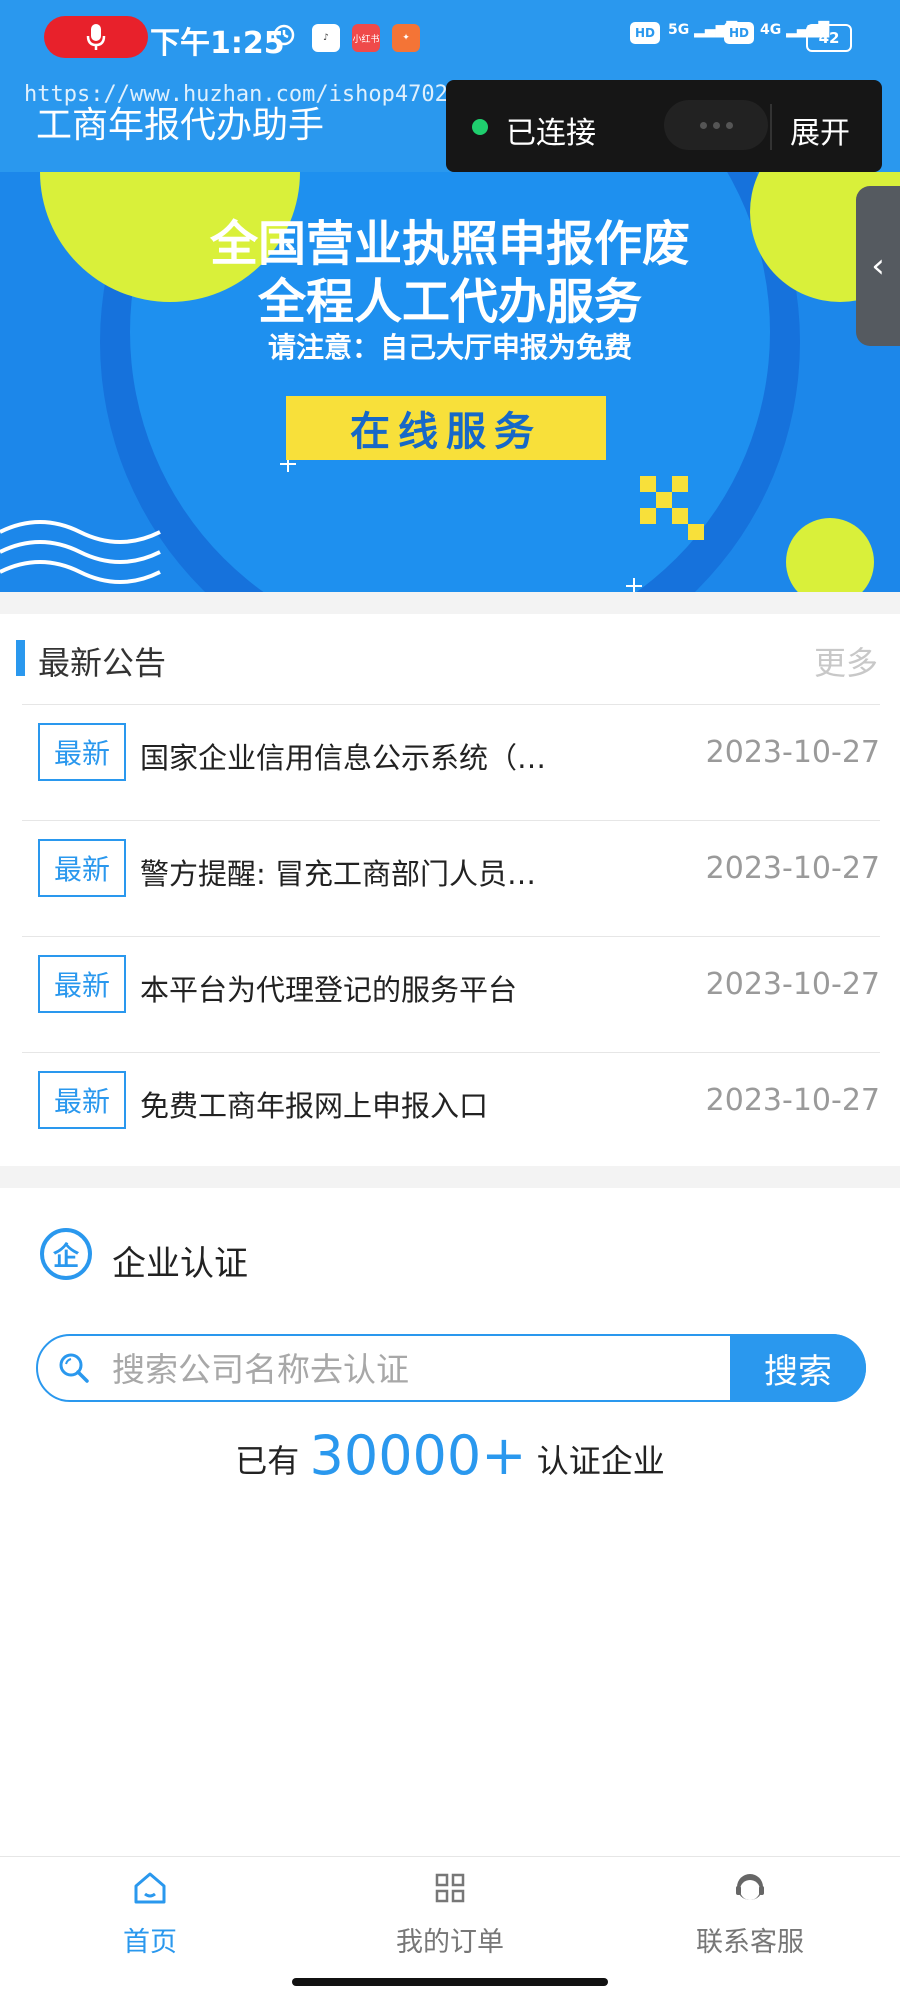  I want to click on search-button: 搜索, so click(798, 1368).